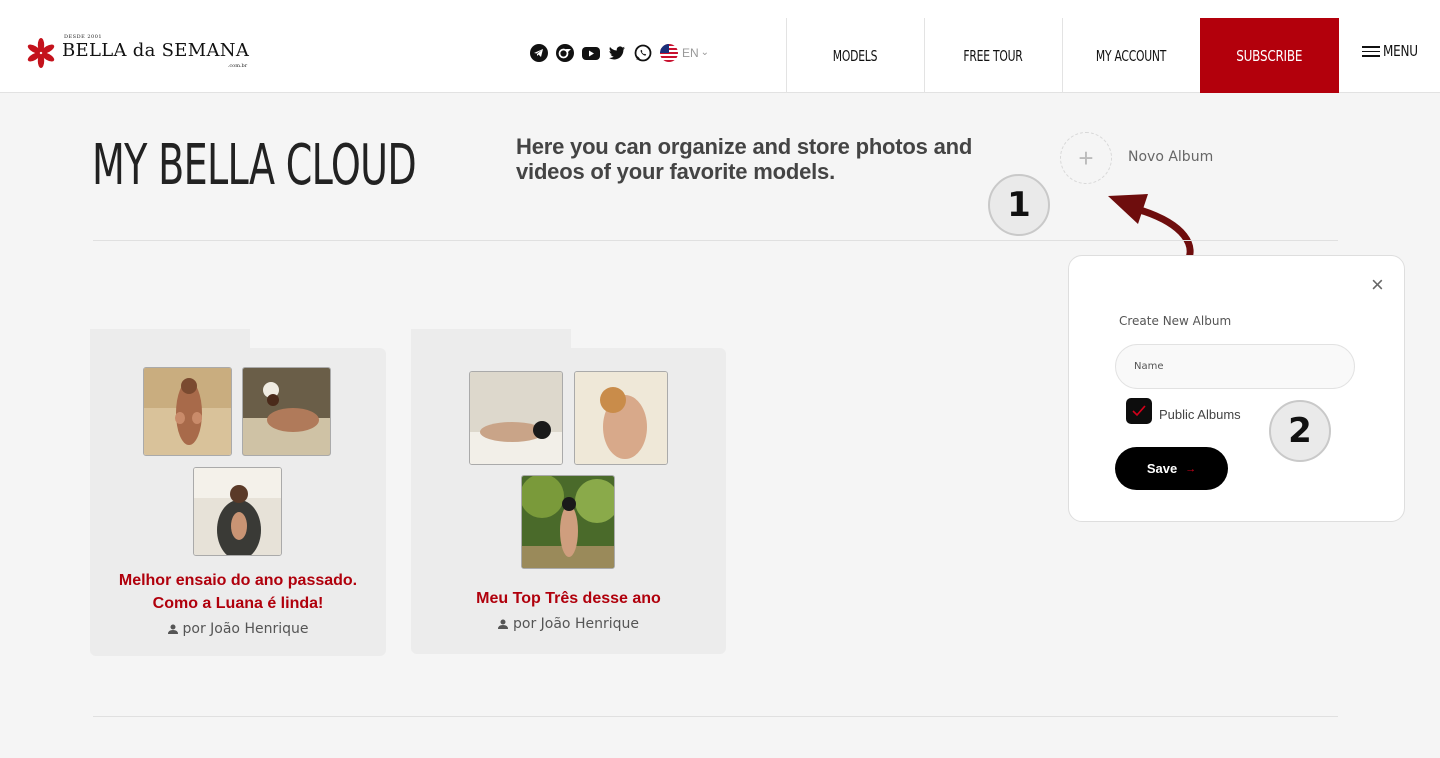 The width and height of the screenshot is (1440, 758). What do you see at coordinates (254, 165) in the screenshot?
I see `page-title: MY BELLA CLOUD` at bounding box center [254, 165].